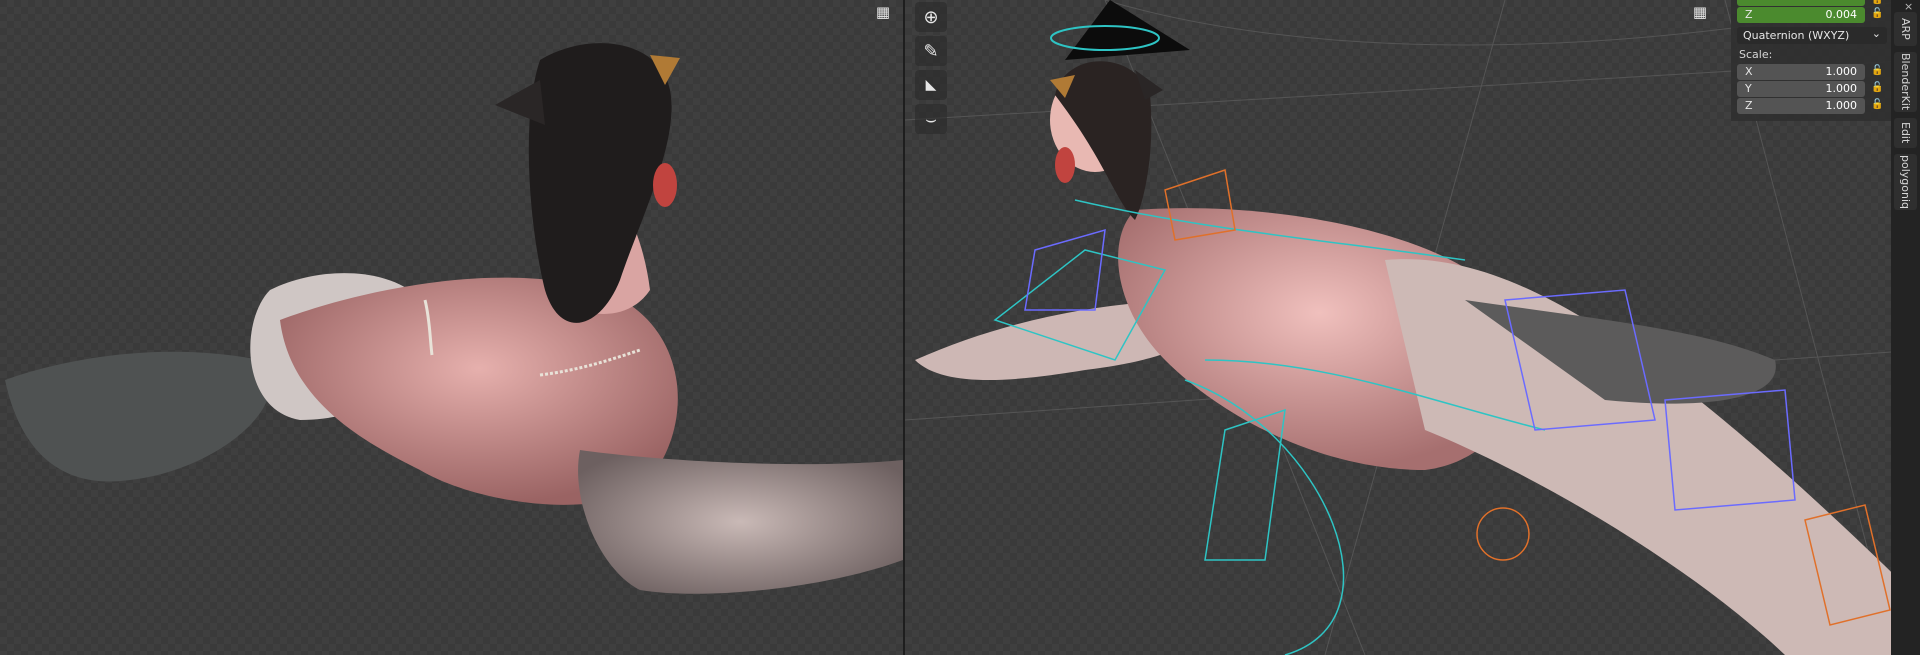 This screenshot has height=655, width=1920. I want to click on tab-edit: Edit, so click(1905, 133).